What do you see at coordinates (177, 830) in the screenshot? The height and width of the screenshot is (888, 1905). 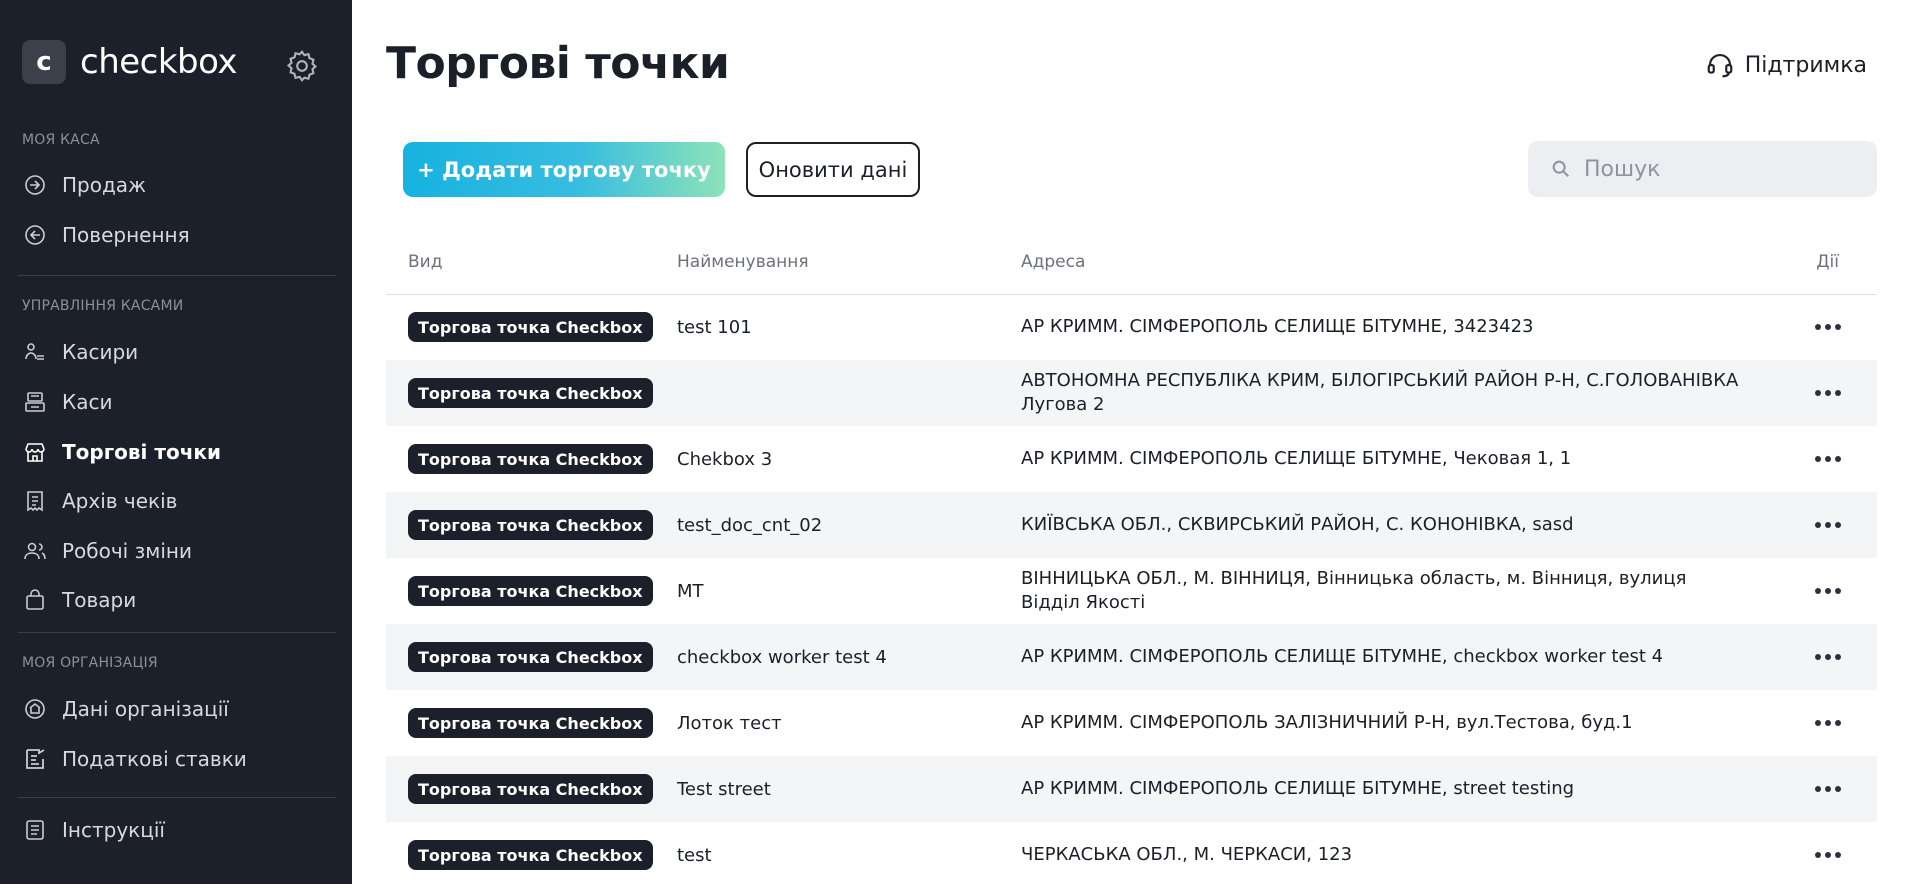 I see `sidebar-item-instructions: Інструкції` at bounding box center [177, 830].